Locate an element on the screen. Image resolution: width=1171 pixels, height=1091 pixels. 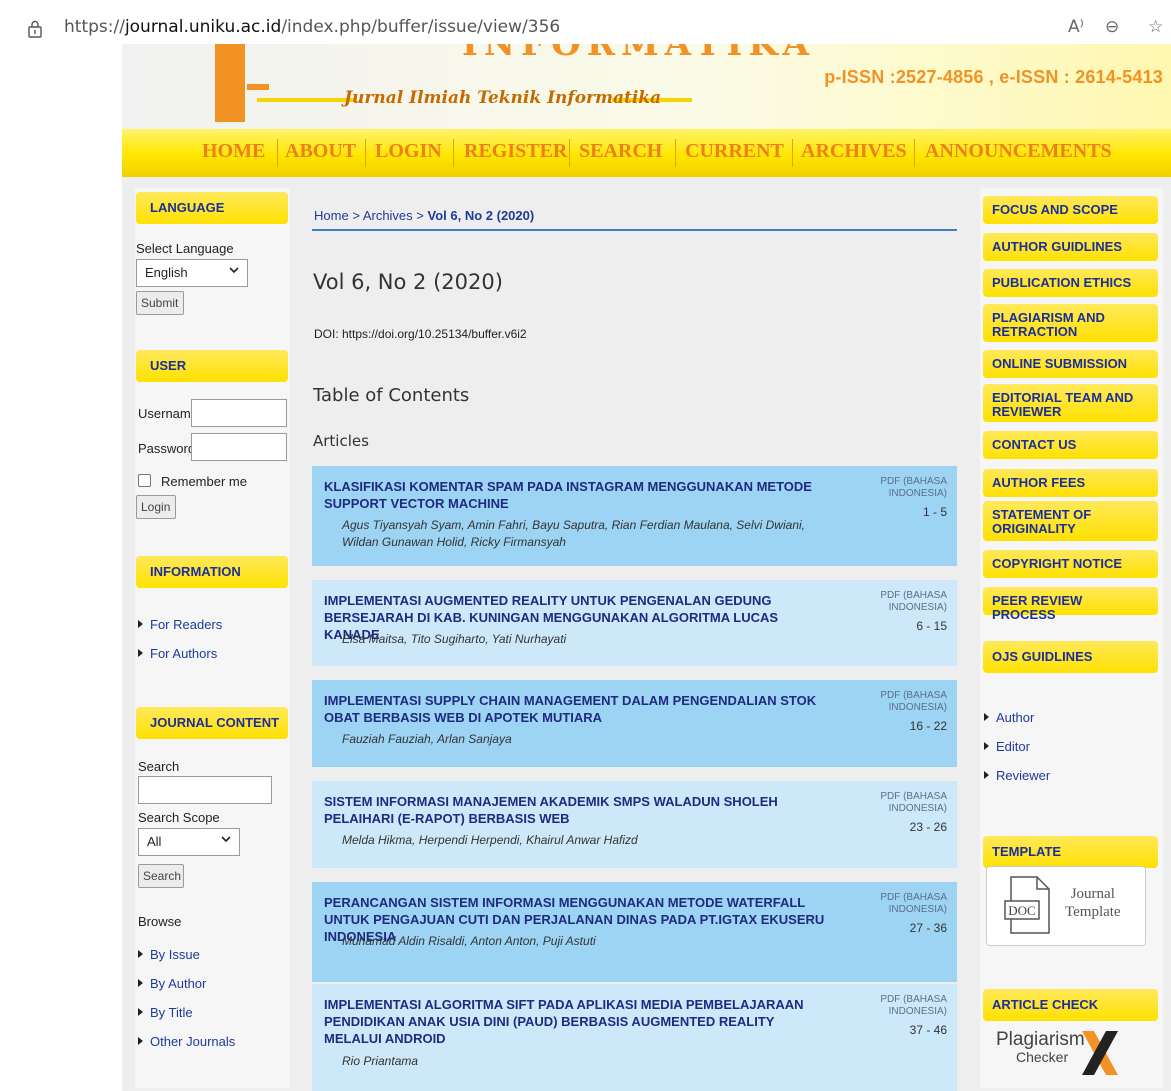
other-journals-link: Other Journals is located at coordinates (186, 1041).